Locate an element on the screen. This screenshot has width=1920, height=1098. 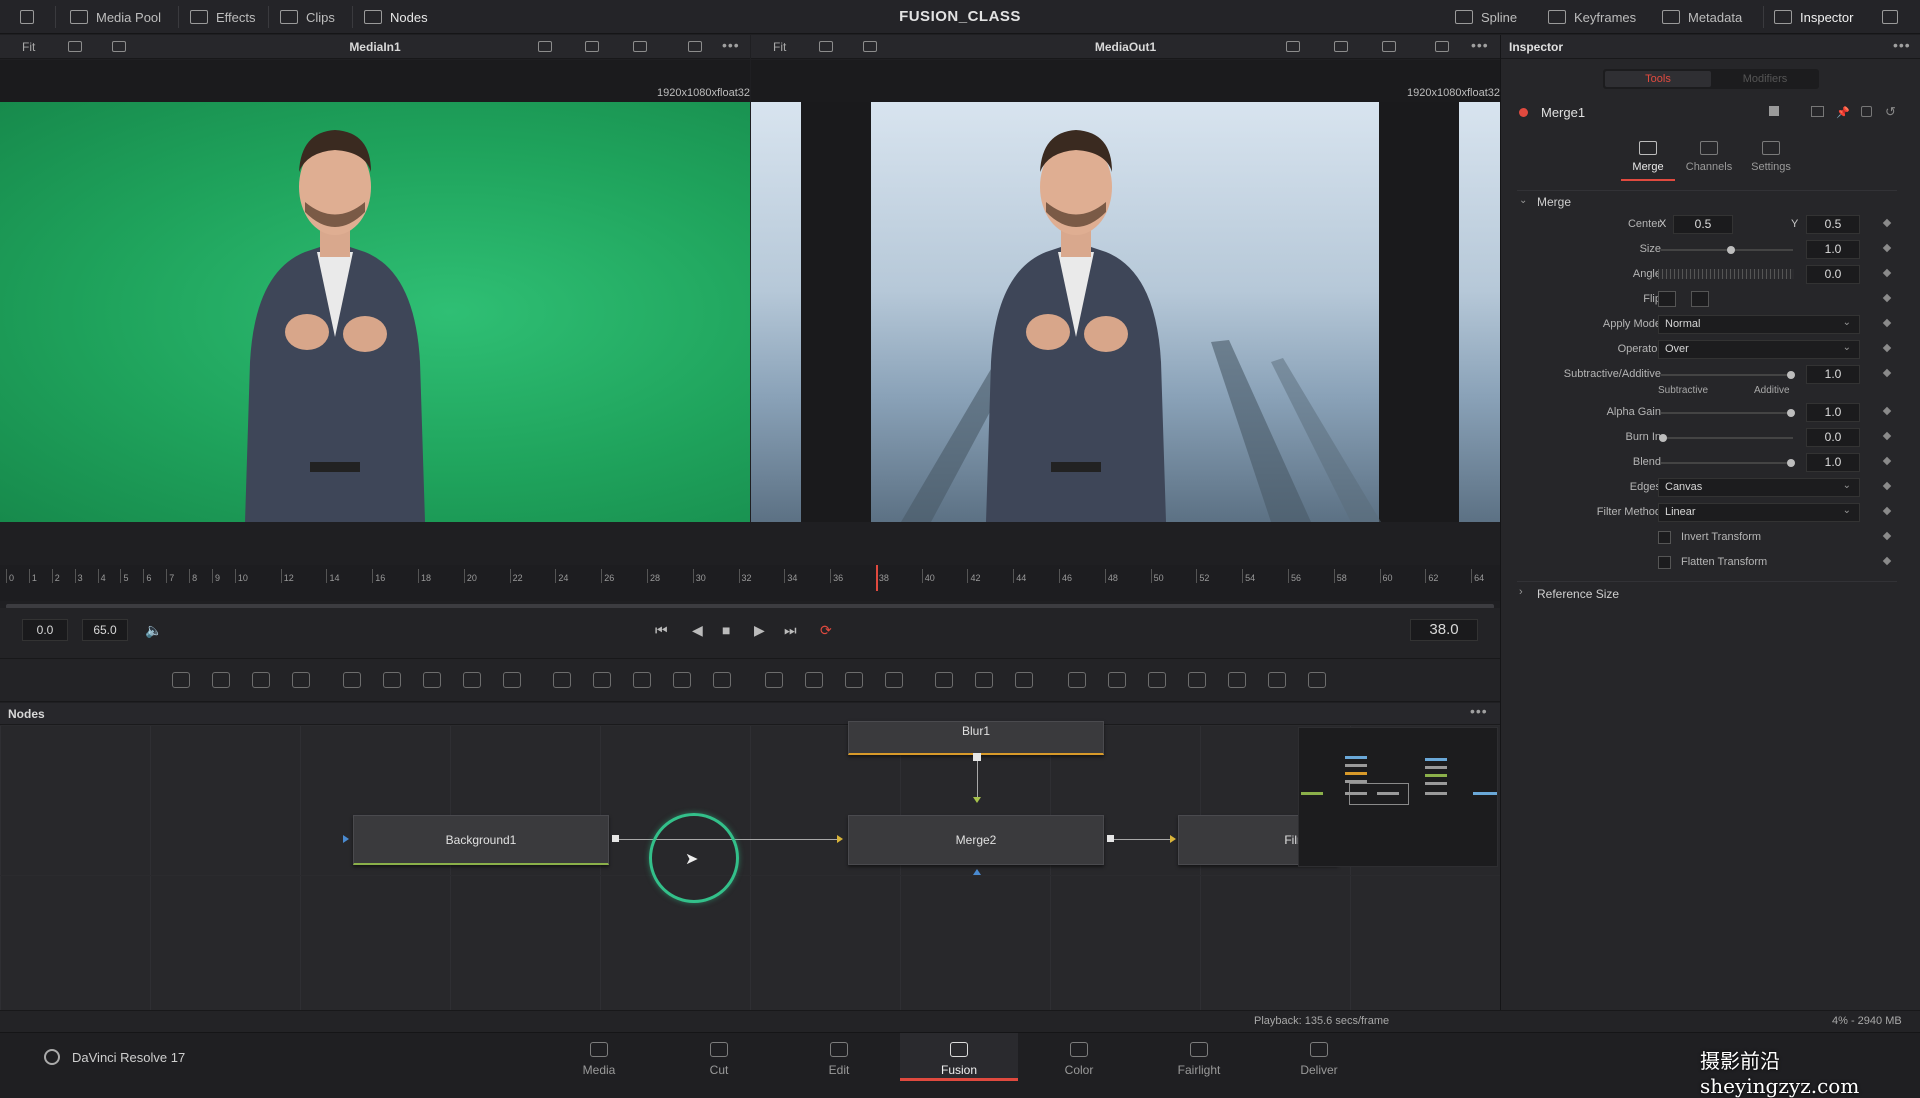
settings-subtab: Settings is located at coordinates (1771, 161).